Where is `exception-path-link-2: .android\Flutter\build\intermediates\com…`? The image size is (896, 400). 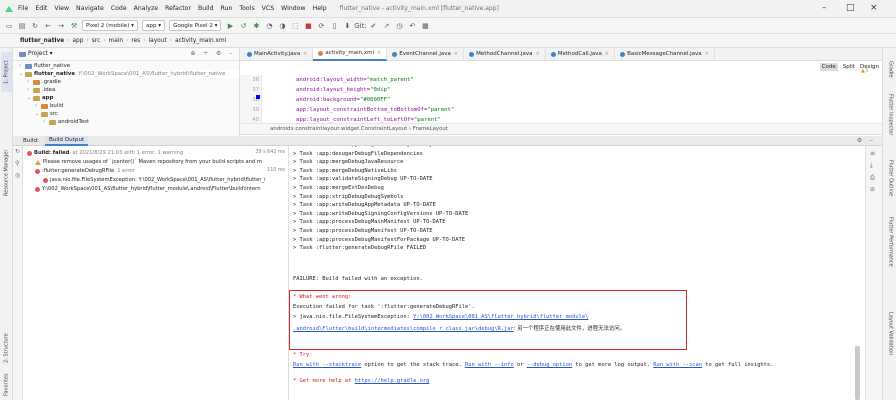
exception-path-link-2: .android\Flutter\build\intermediates\com… is located at coordinates (403, 329).